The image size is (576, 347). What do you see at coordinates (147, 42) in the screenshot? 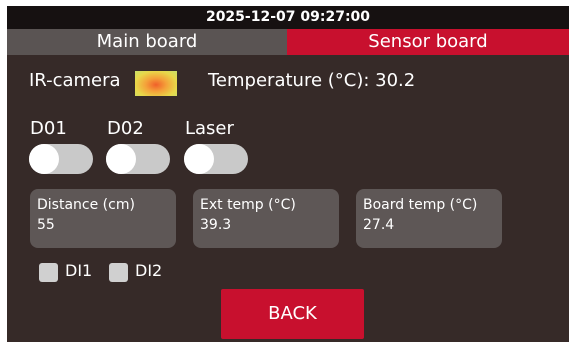
I see `tab-main-board: Main board` at bounding box center [147, 42].